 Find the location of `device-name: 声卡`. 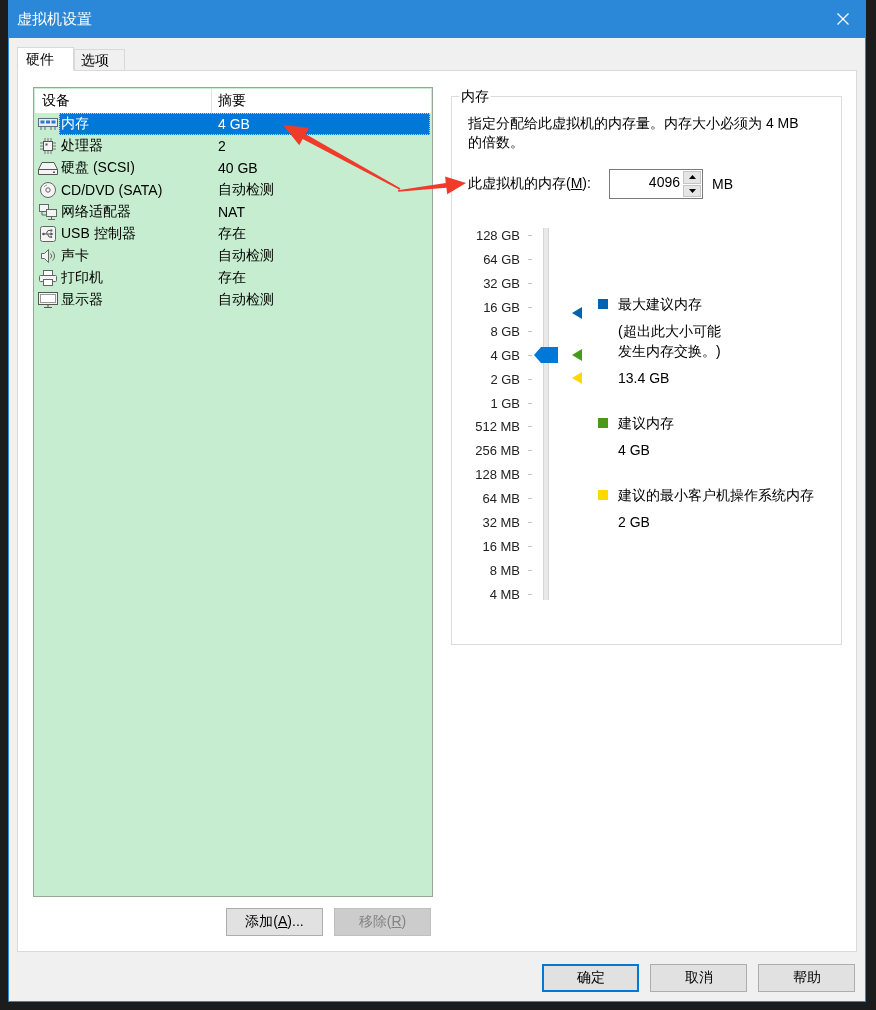

device-name: 声卡 is located at coordinates (75, 256).